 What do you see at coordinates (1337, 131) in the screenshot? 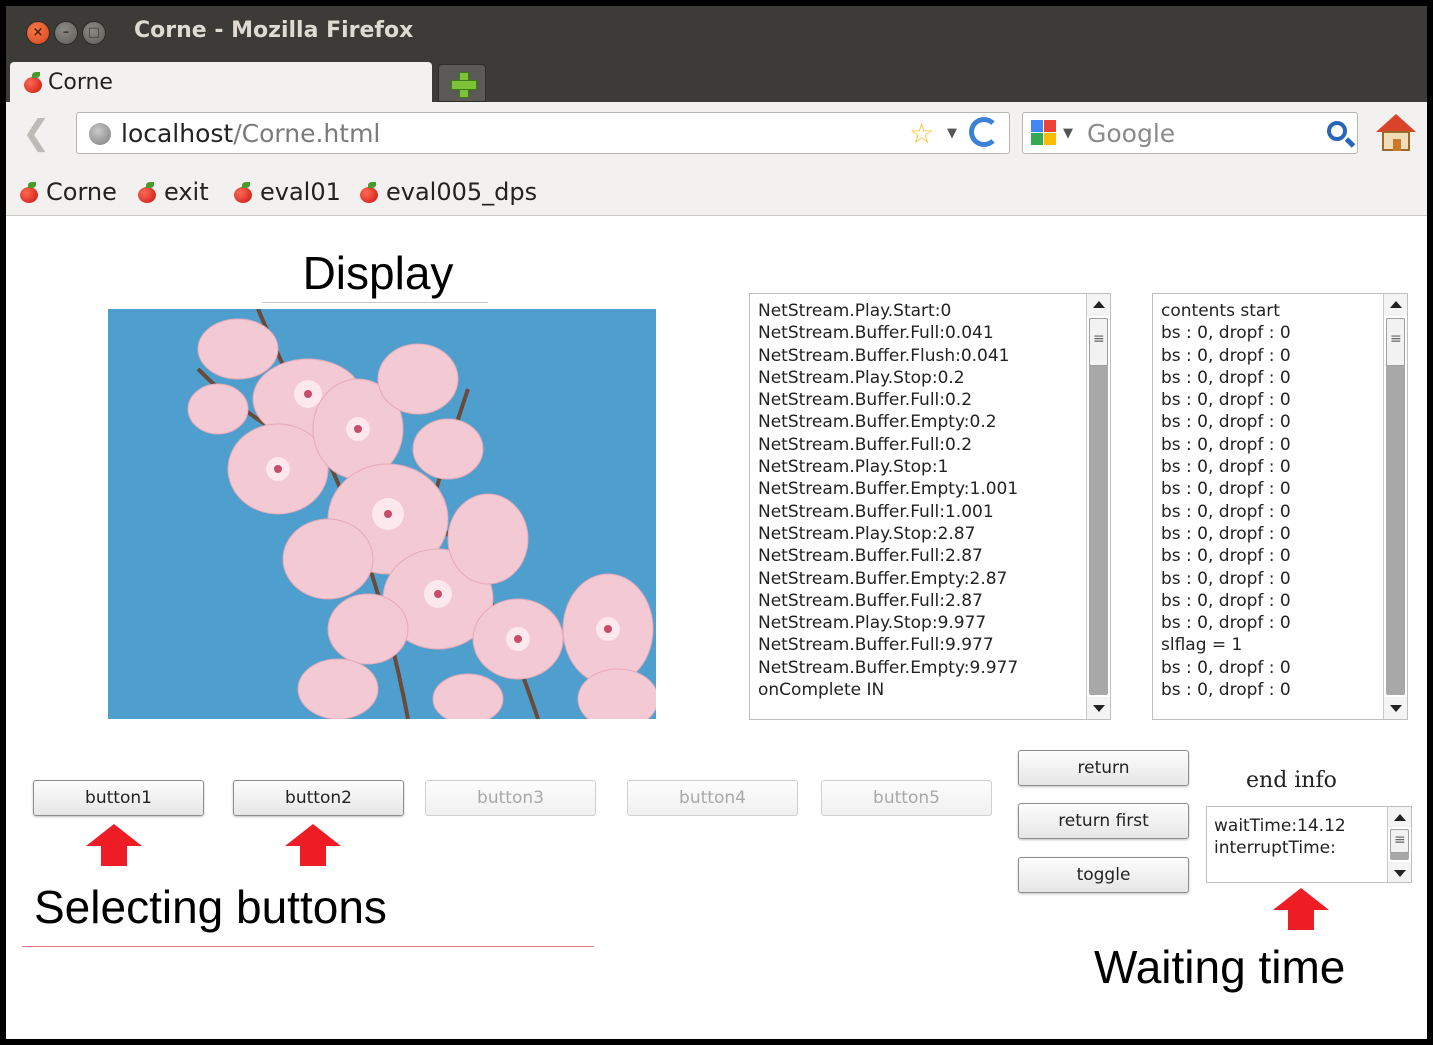
I see `search-icon` at bounding box center [1337, 131].